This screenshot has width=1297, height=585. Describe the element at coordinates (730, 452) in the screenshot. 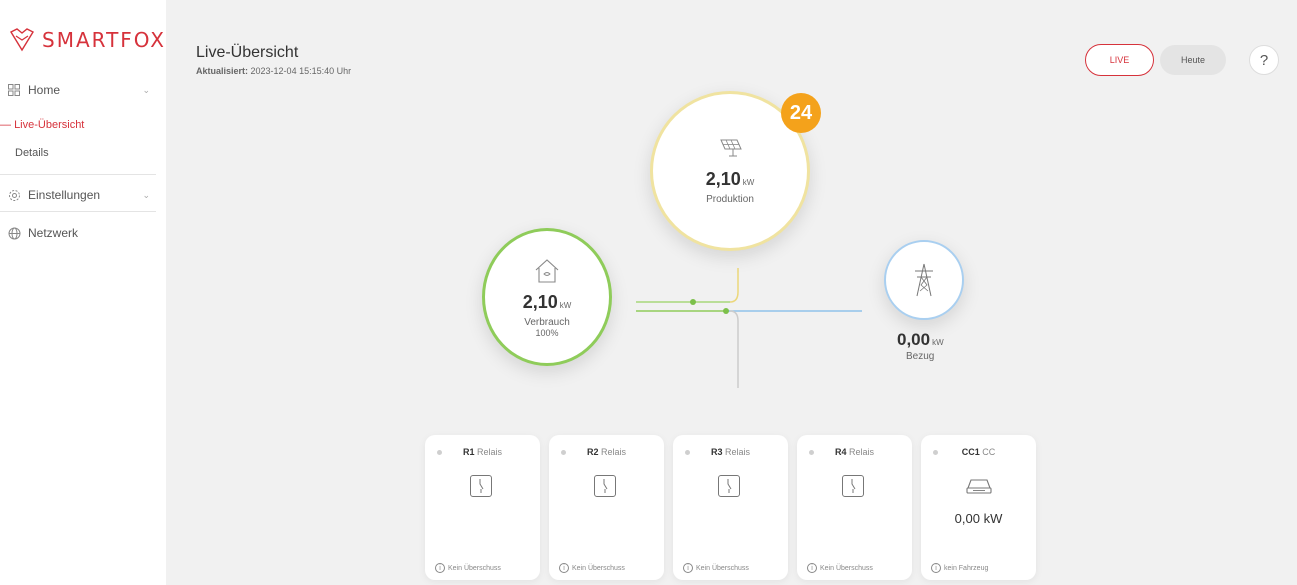

I see `card-title: R3 Relais` at that location.